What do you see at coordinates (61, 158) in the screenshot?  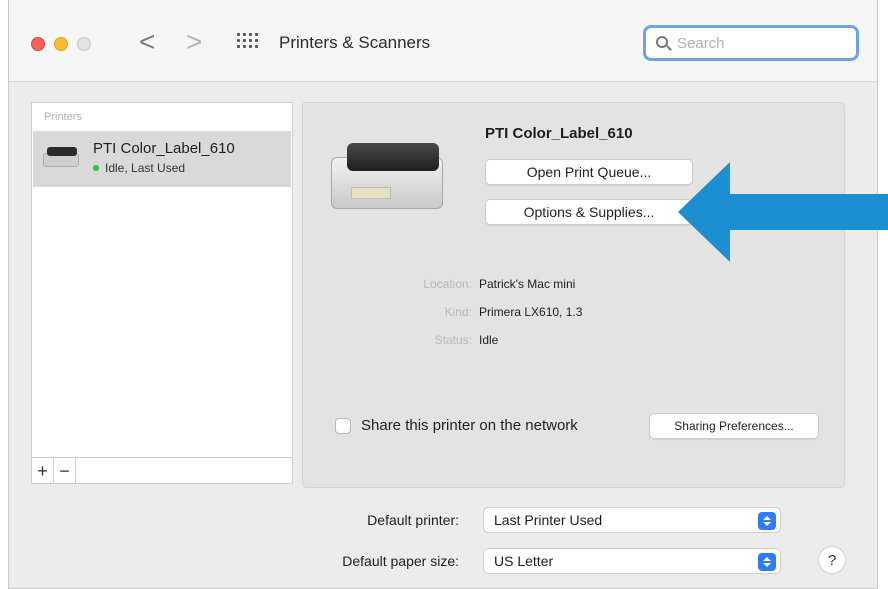 I see `printer-icon` at bounding box center [61, 158].